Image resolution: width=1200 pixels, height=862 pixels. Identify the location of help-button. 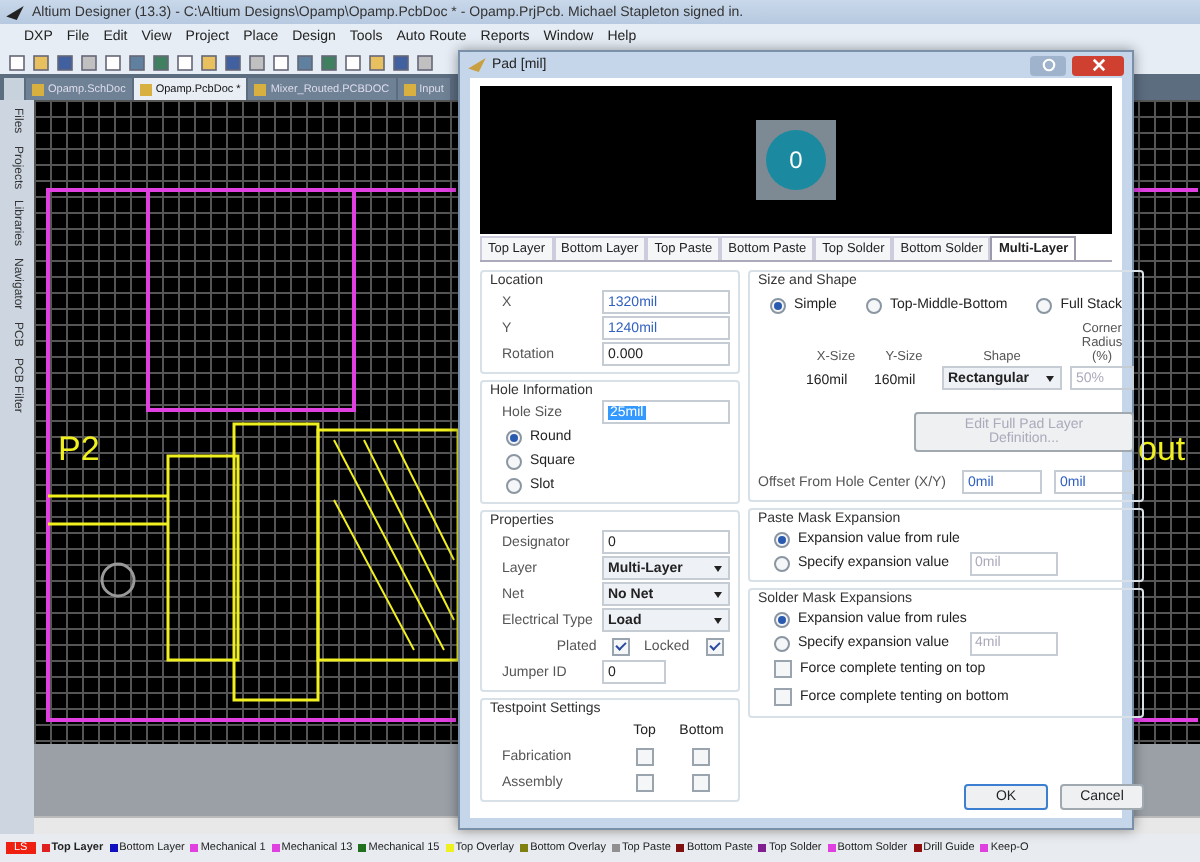
(1048, 65).